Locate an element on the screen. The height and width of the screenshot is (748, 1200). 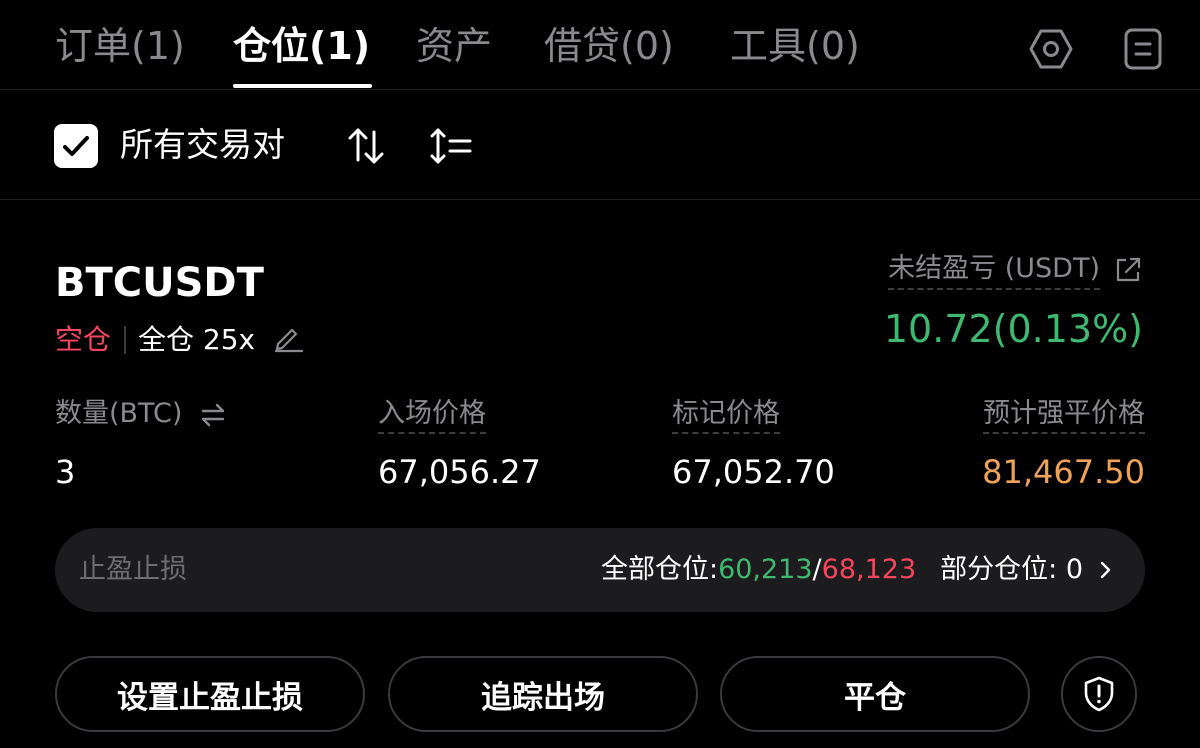
take-profit-price: 60,213 is located at coordinates (765, 569).